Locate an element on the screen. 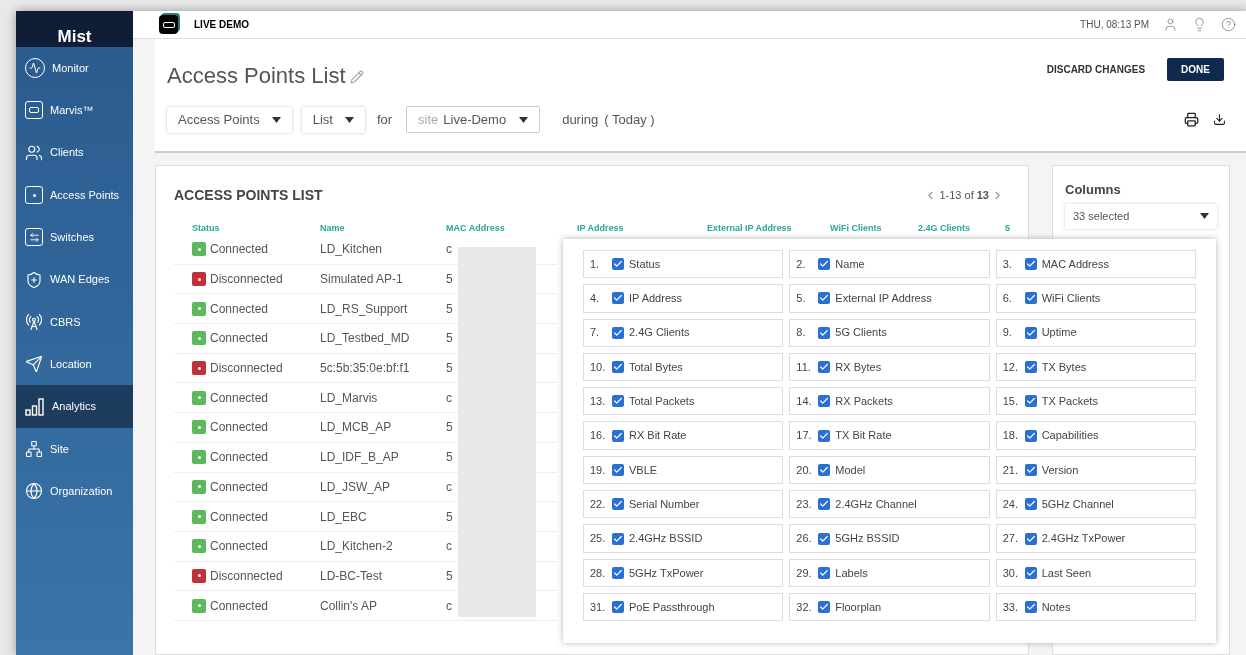  nav-item: Monitor is located at coordinates (74, 68).